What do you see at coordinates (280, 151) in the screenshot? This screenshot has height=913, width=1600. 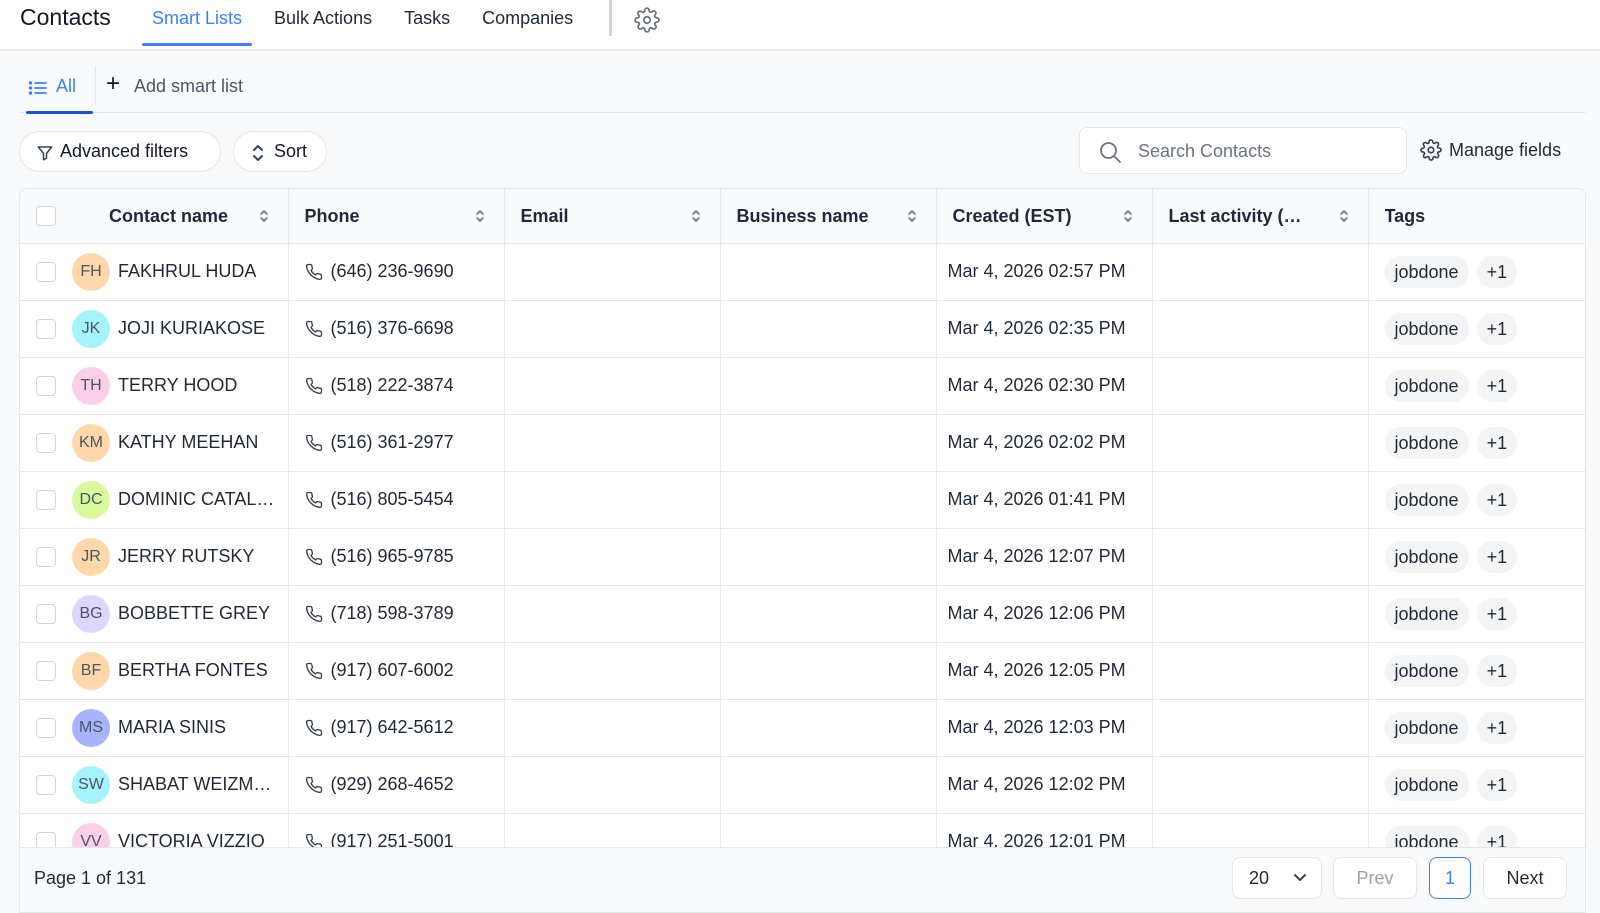 I see `sort-button: Sort` at bounding box center [280, 151].